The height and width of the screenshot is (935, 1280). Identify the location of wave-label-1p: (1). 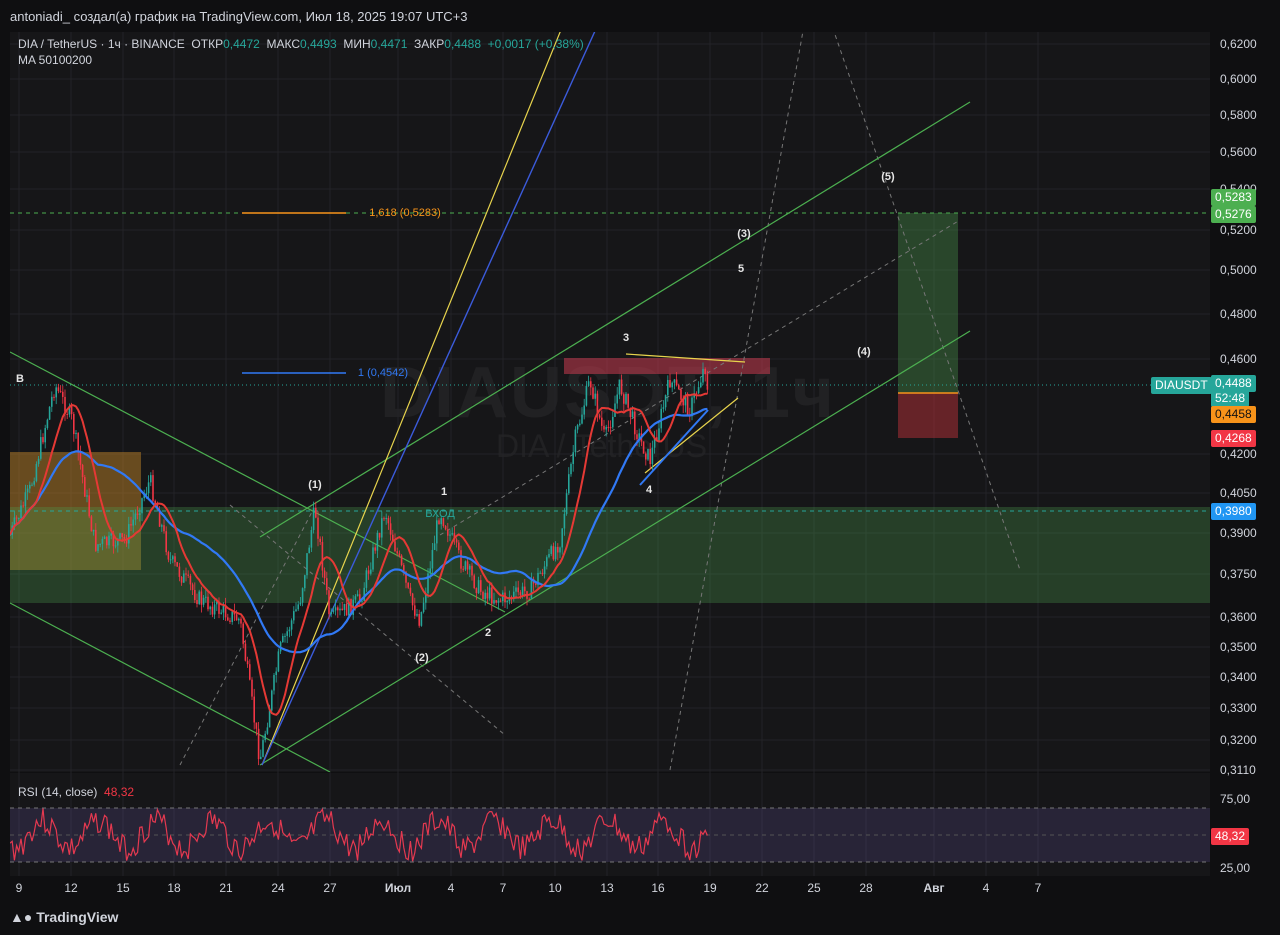
(315, 485).